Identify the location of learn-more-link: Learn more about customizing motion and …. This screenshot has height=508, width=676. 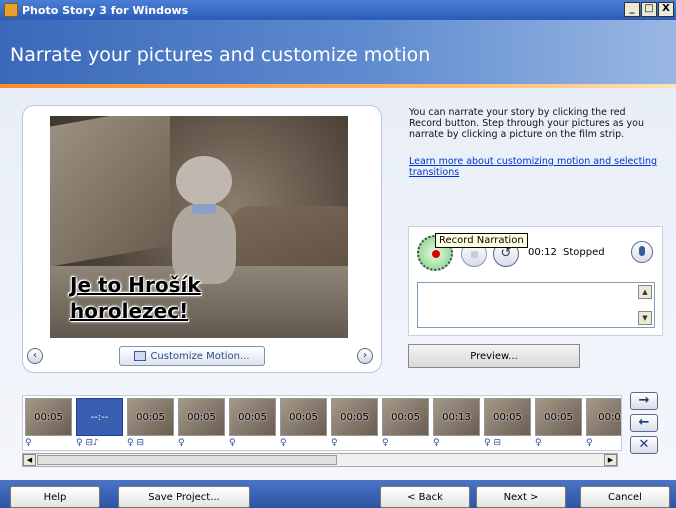
(534, 167).